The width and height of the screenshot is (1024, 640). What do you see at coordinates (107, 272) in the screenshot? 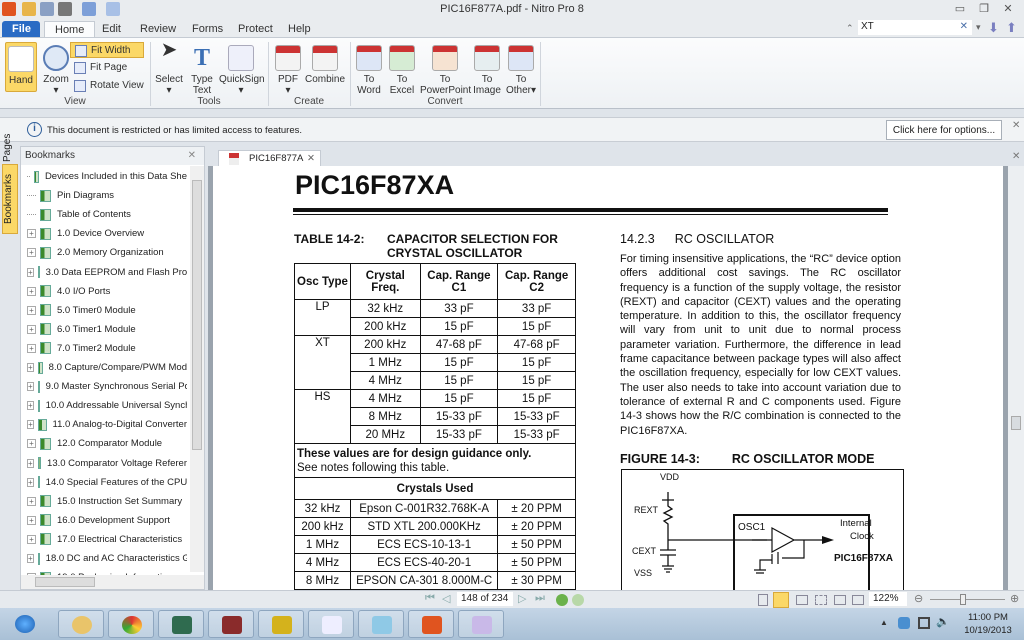
I see `bookmark-item: +3.0 Data EEPROM and Flash Prog` at bounding box center [107, 272].